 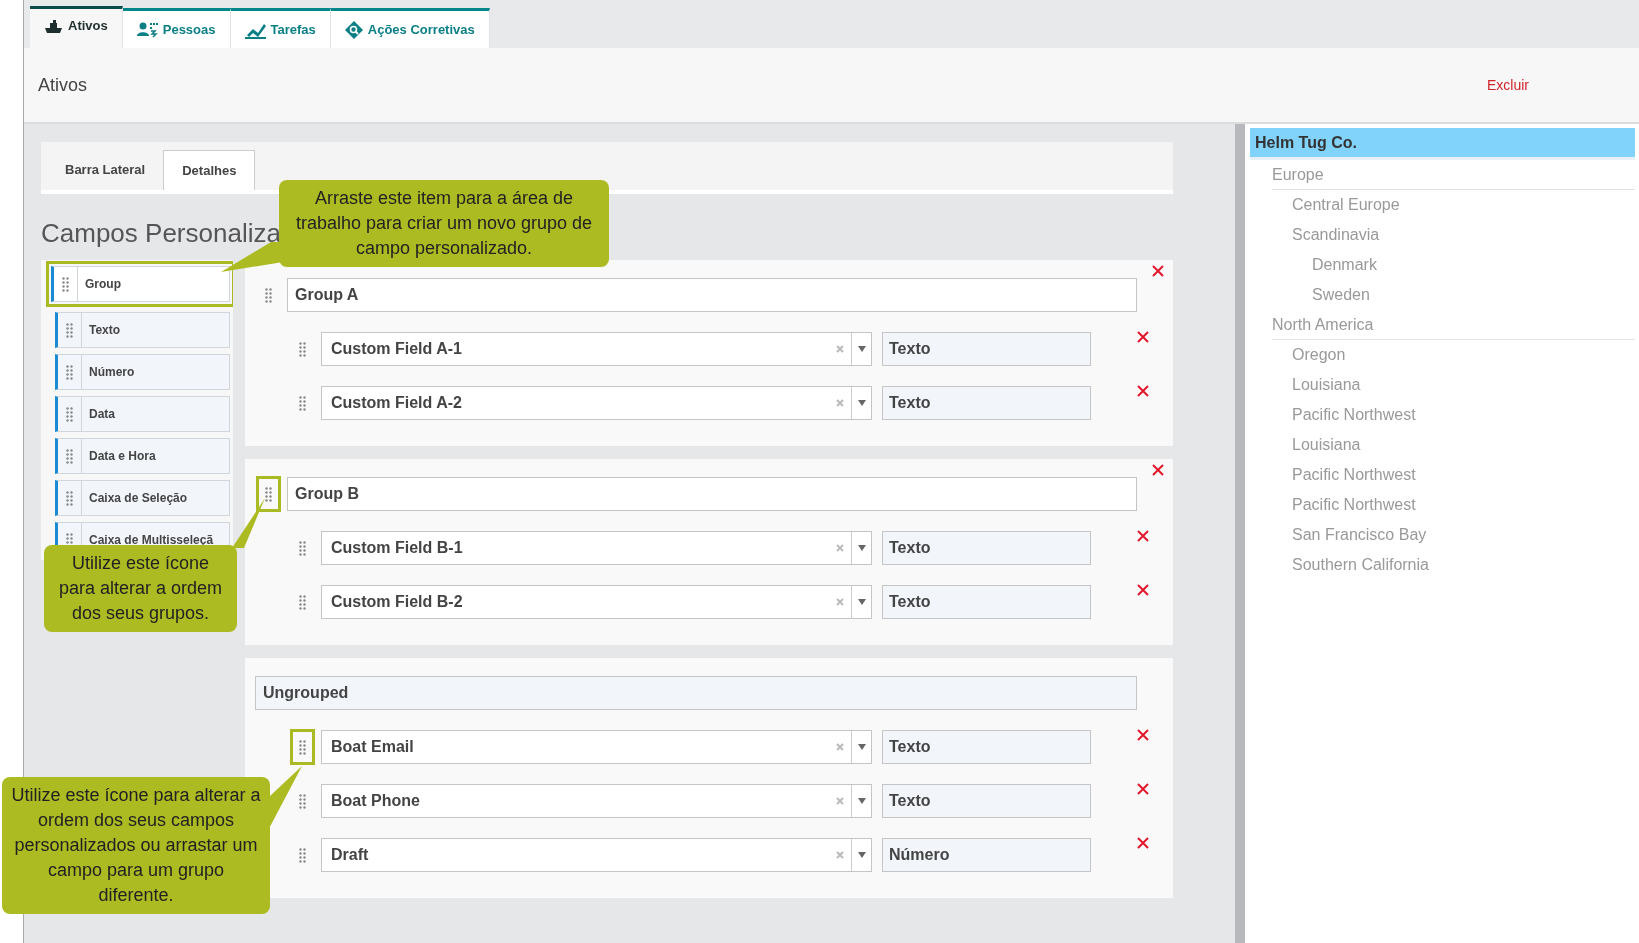 I want to click on palette-item: Texto, so click(x=142, y=330).